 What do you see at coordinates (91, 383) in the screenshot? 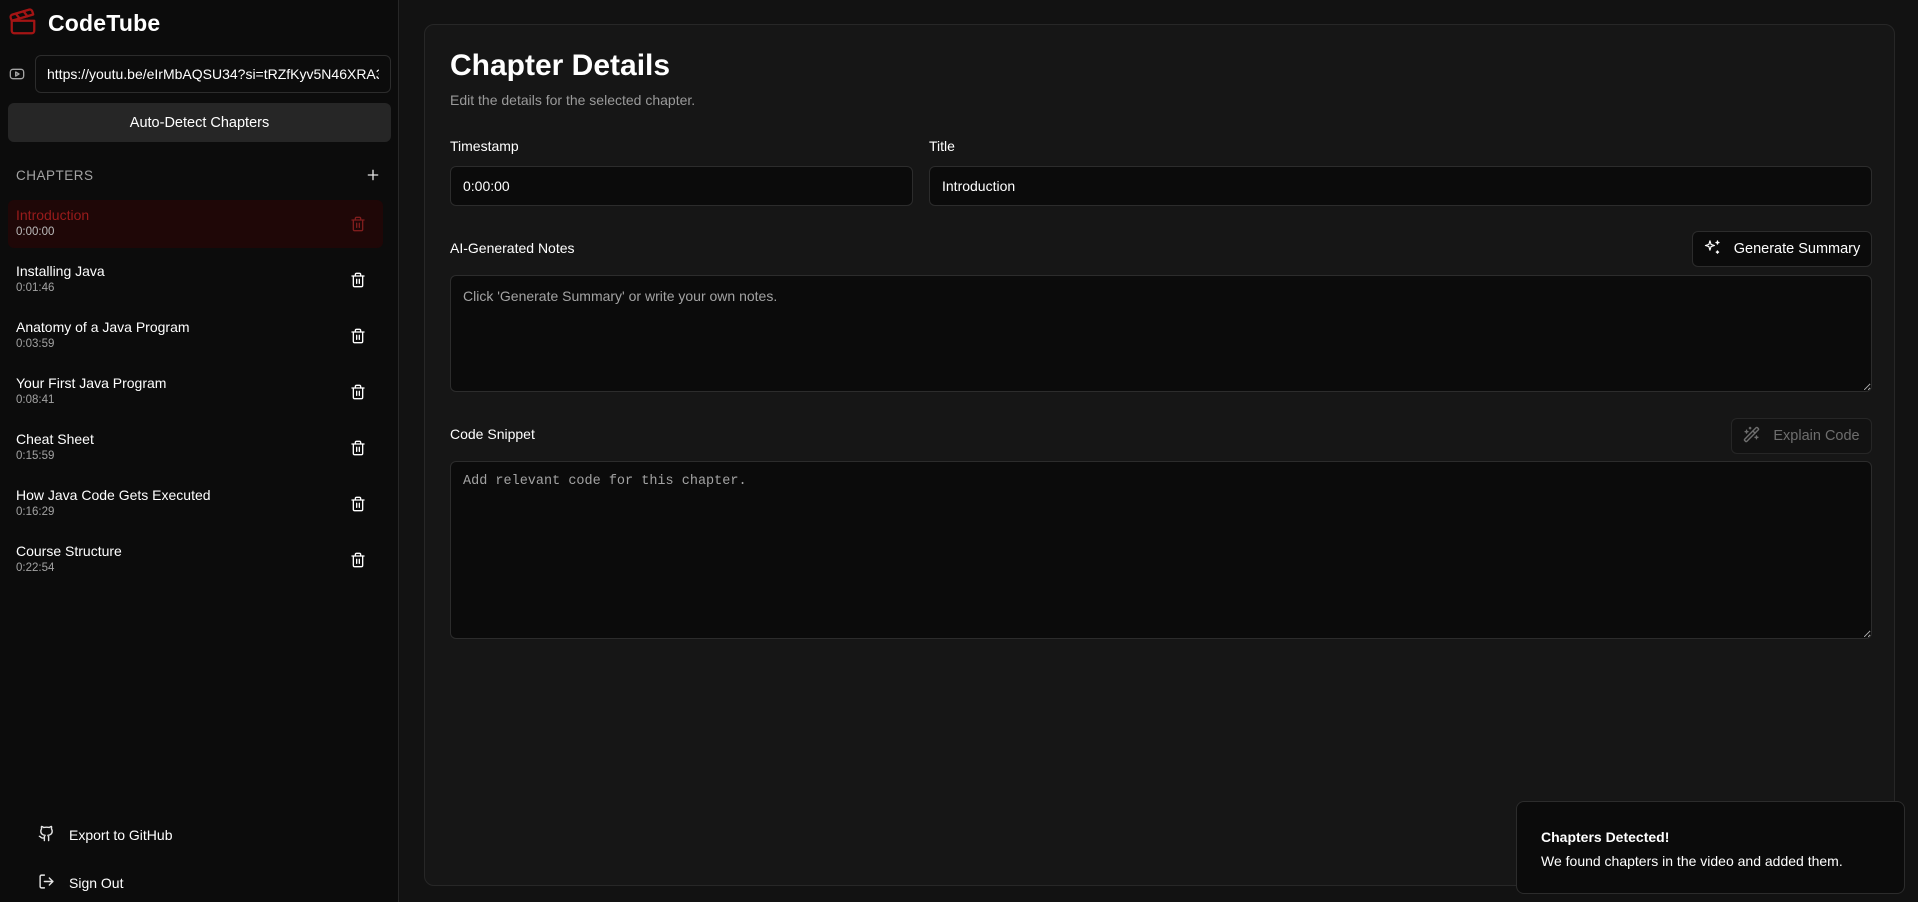
I see `chapter-title: Your First Java Program` at bounding box center [91, 383].